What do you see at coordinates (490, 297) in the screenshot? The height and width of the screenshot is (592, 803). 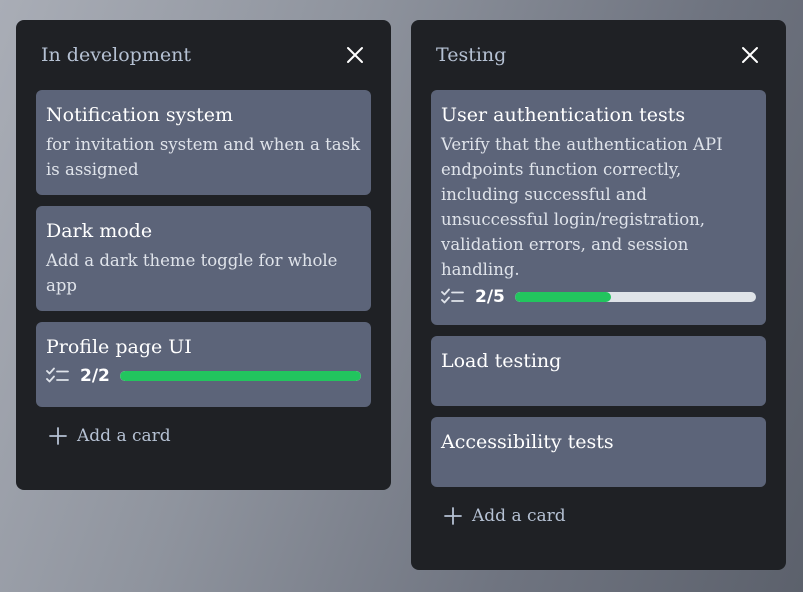 I see `checklist-count: 2/5` at bounding box center [490, 297].